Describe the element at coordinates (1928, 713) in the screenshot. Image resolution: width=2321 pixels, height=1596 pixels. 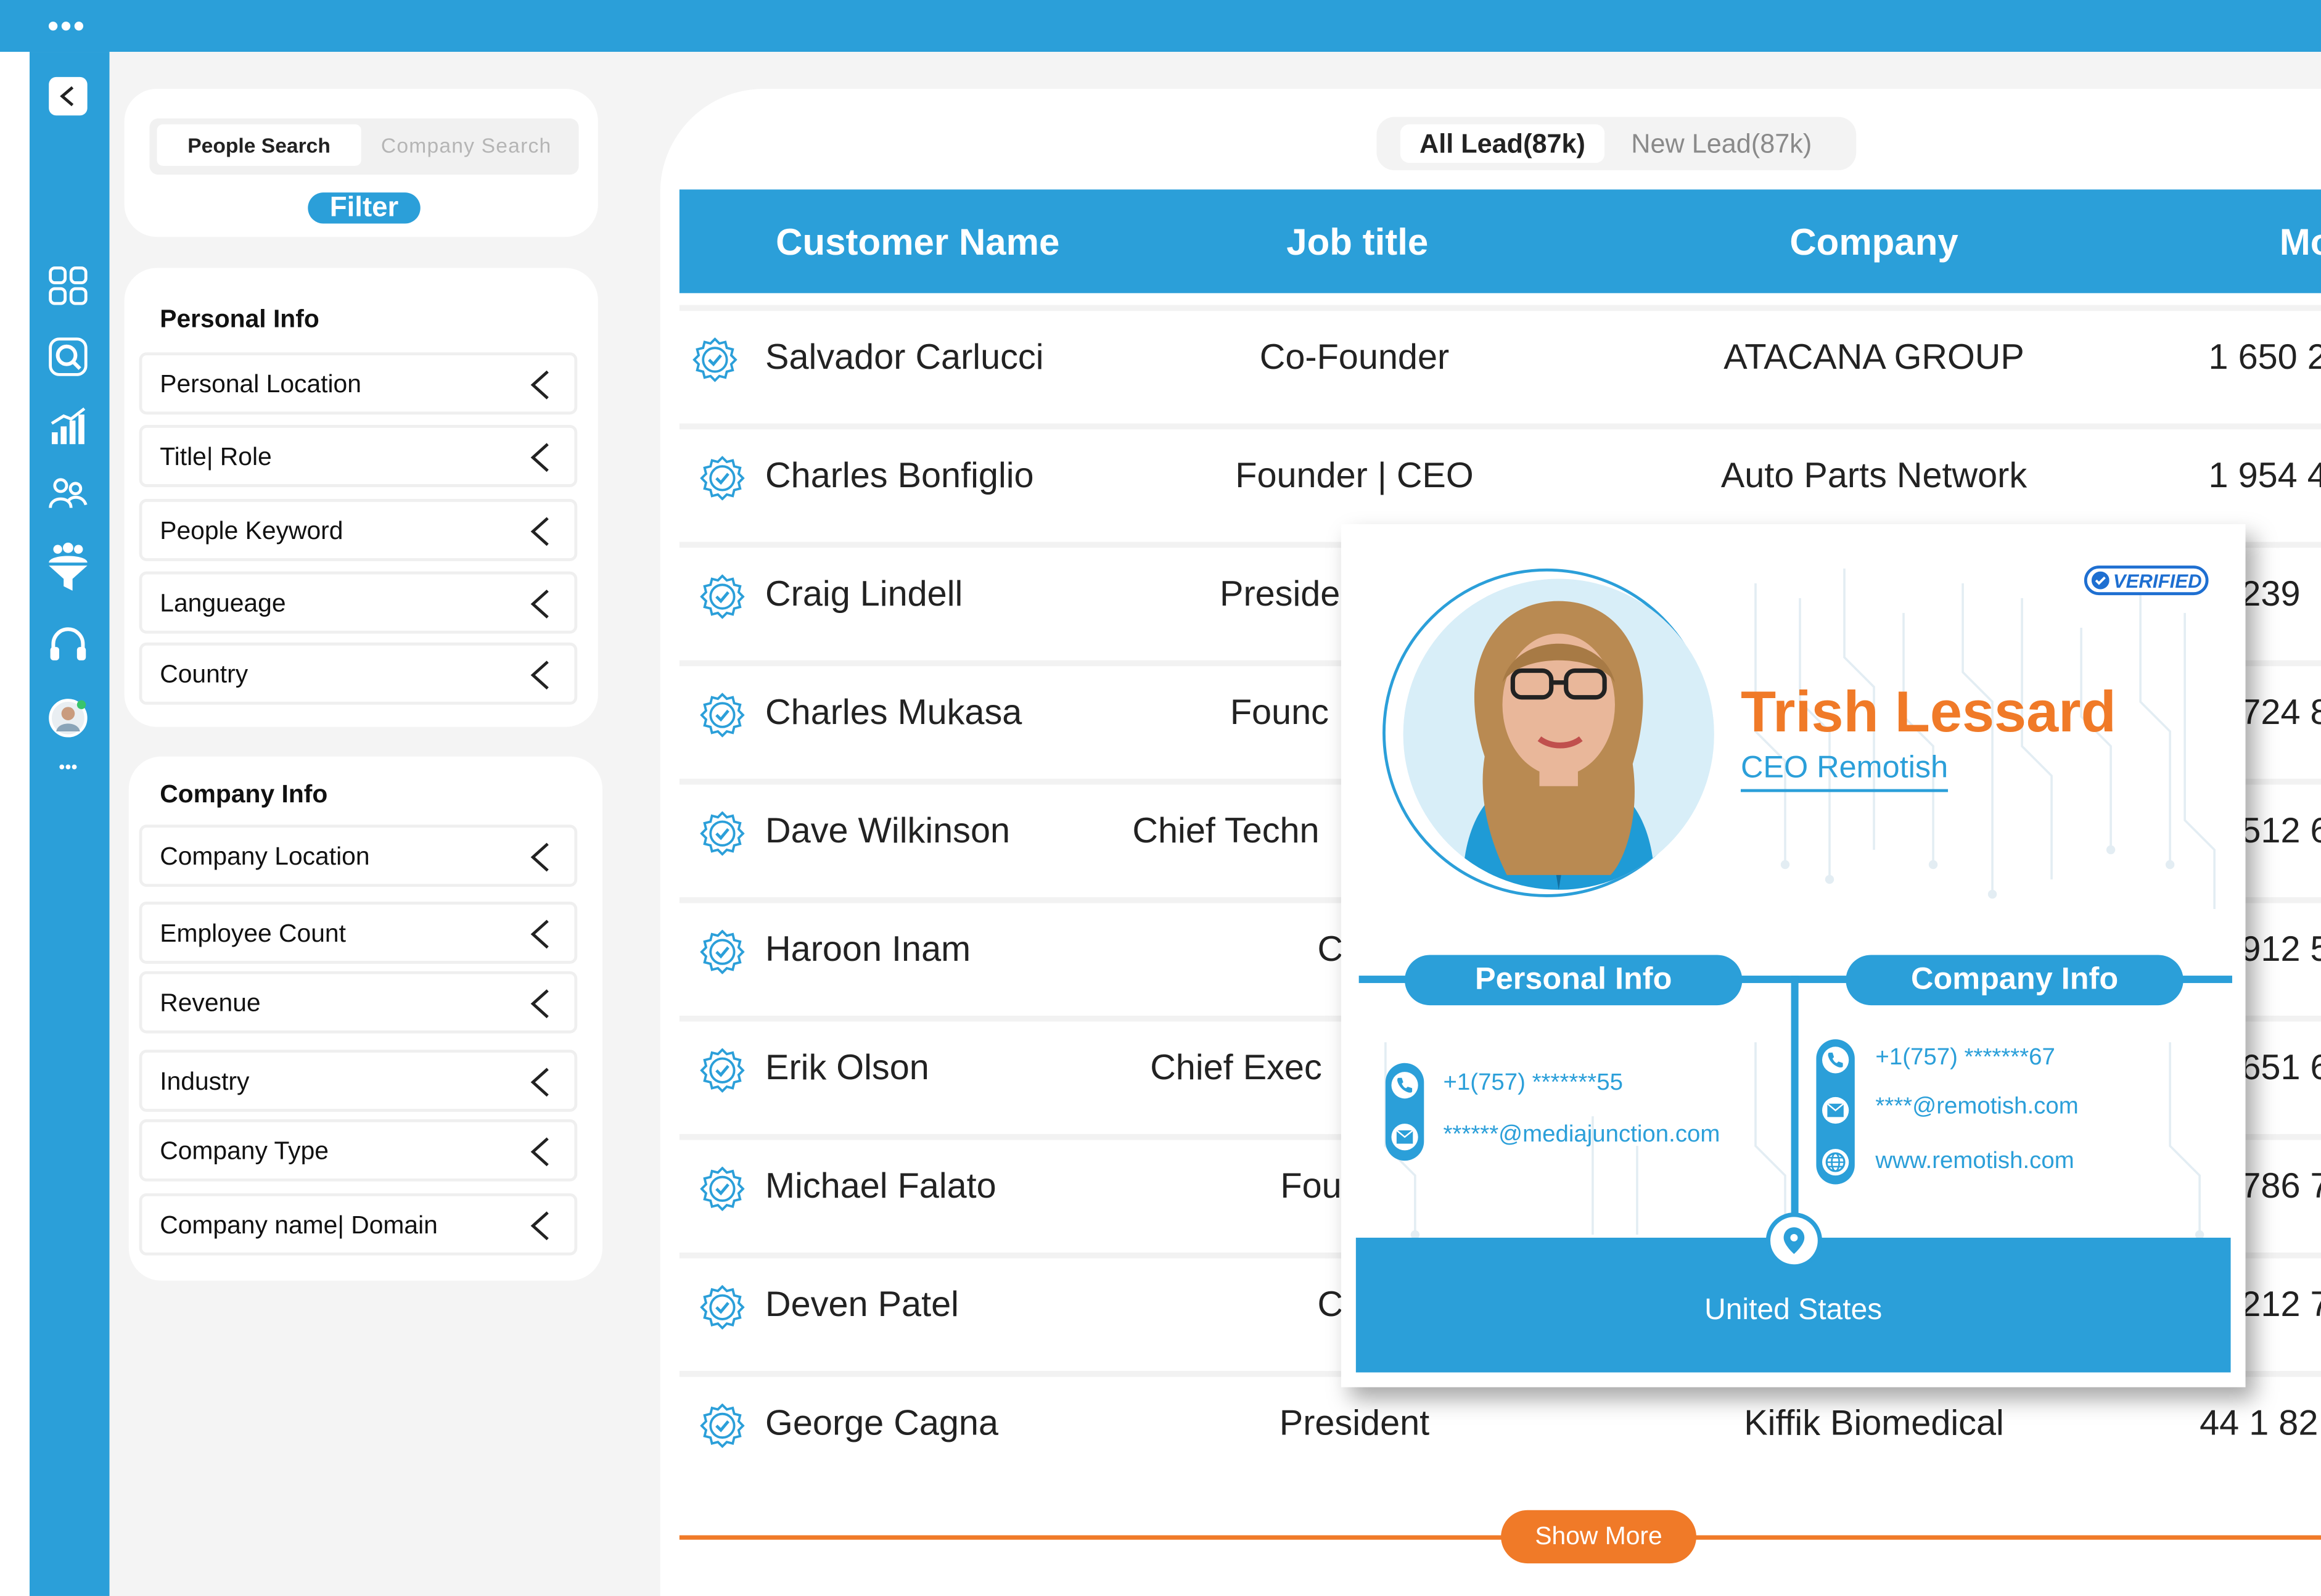
I see `profile-name: Trish Lessard` at that location.